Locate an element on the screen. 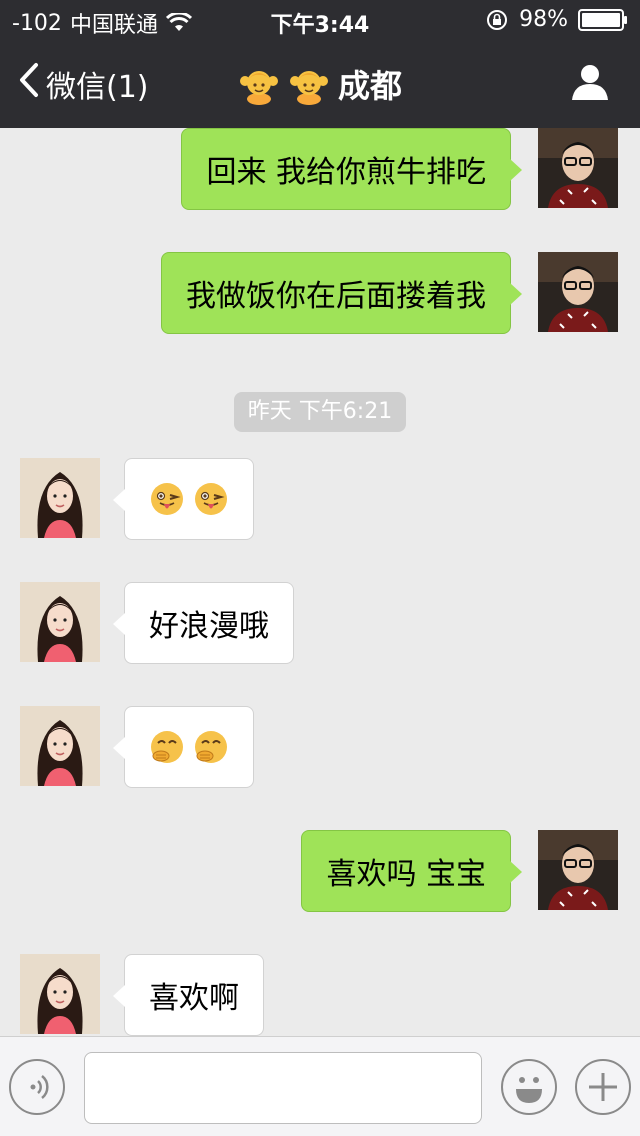  incoming-message-bubble: 好浪漫哦 is located at coordinates (203, 623).